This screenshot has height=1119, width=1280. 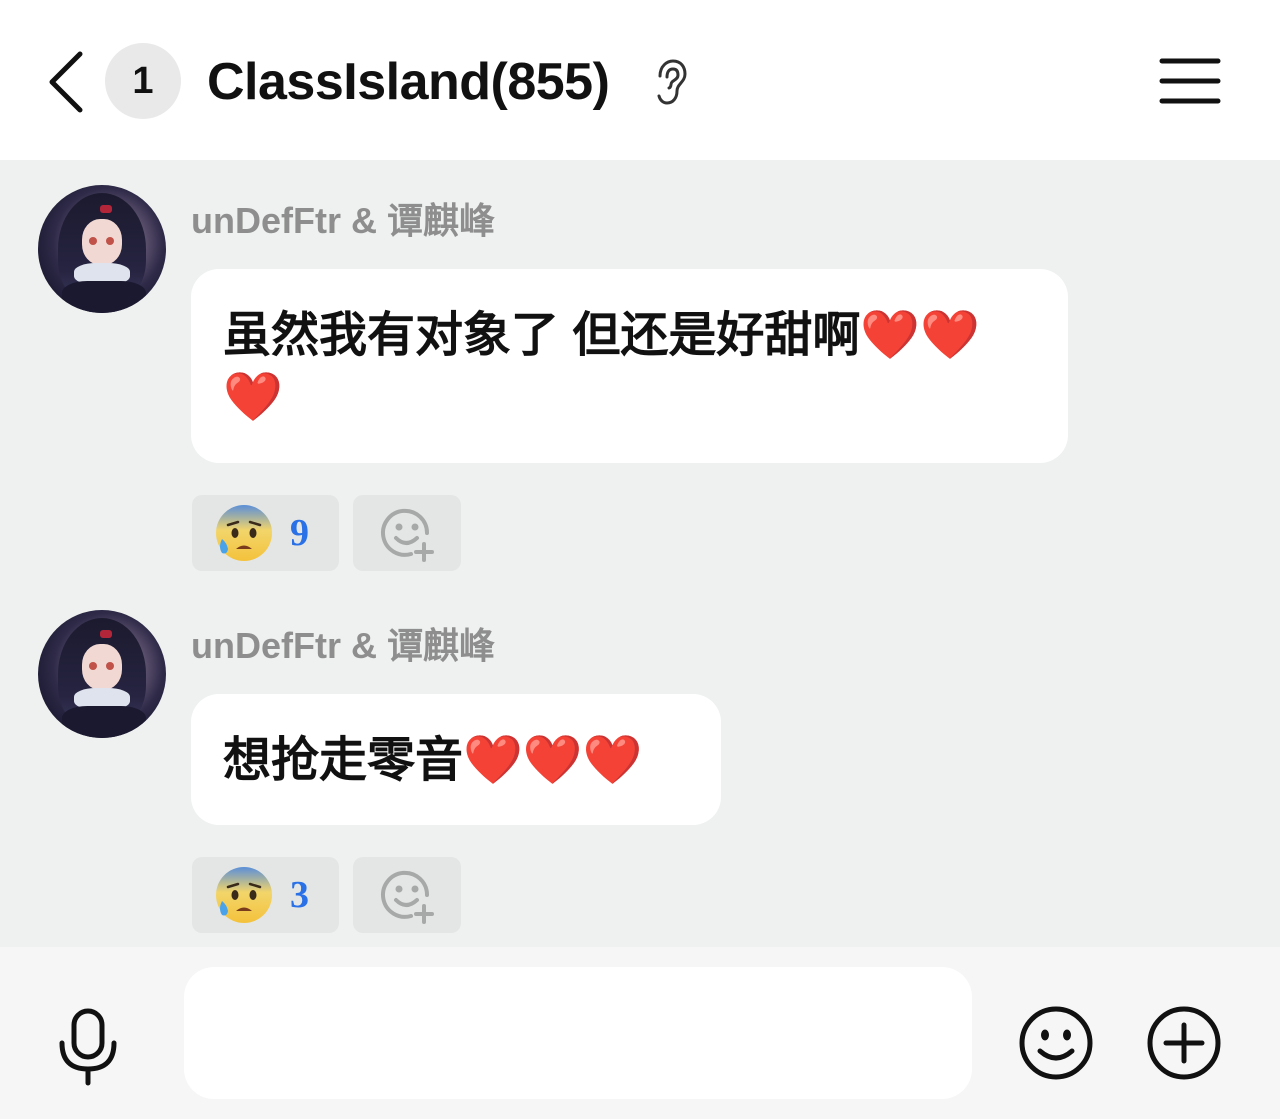 I want to click on message-input, so click(x=578, y=1033).